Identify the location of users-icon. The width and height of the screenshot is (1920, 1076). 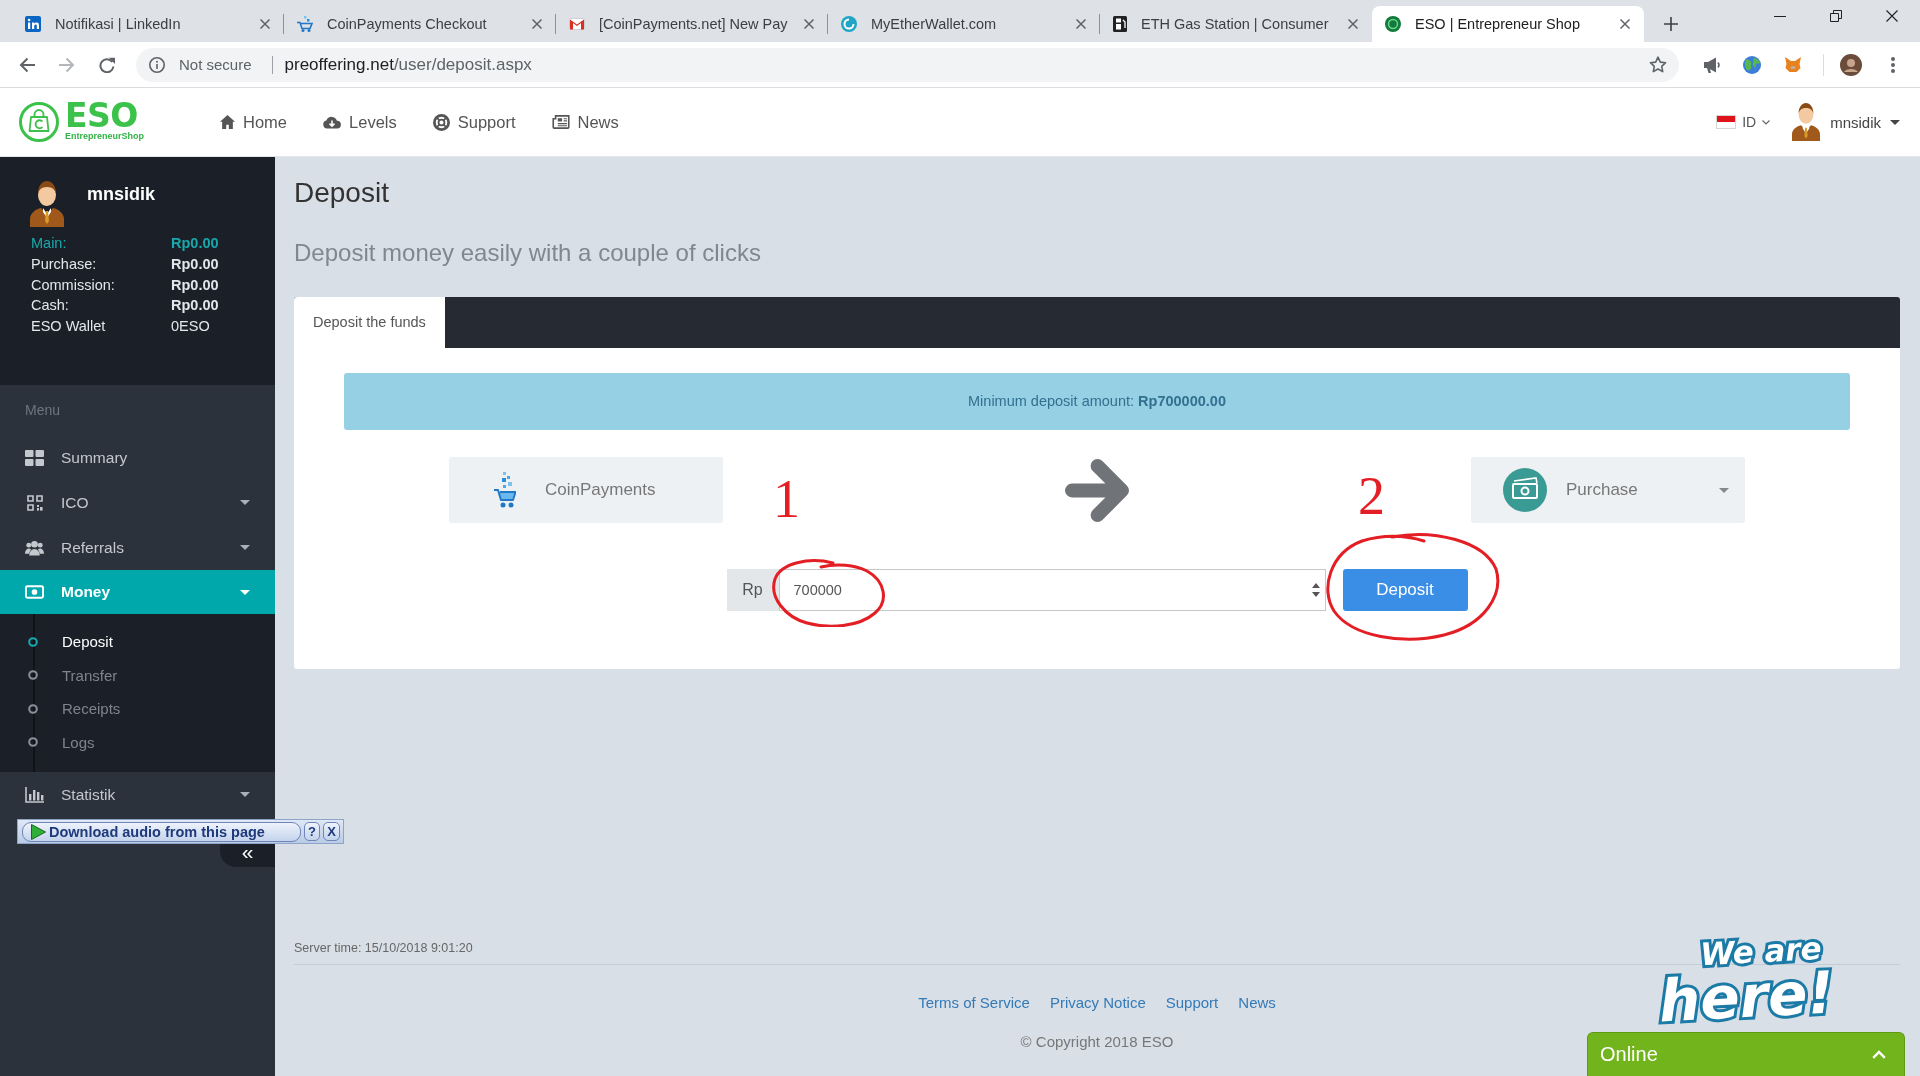
(34, 547).